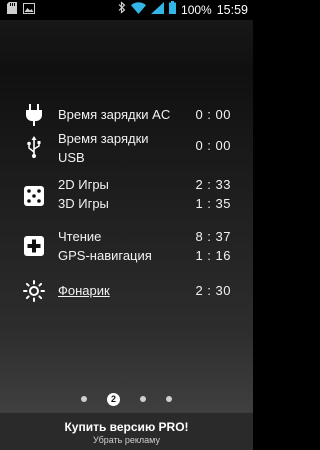 This screenshot has height=450, width=320. What do you see at coordinates (34, 147) in the screenshot?
I see `usb-icon` at bounding box center [34, 147].